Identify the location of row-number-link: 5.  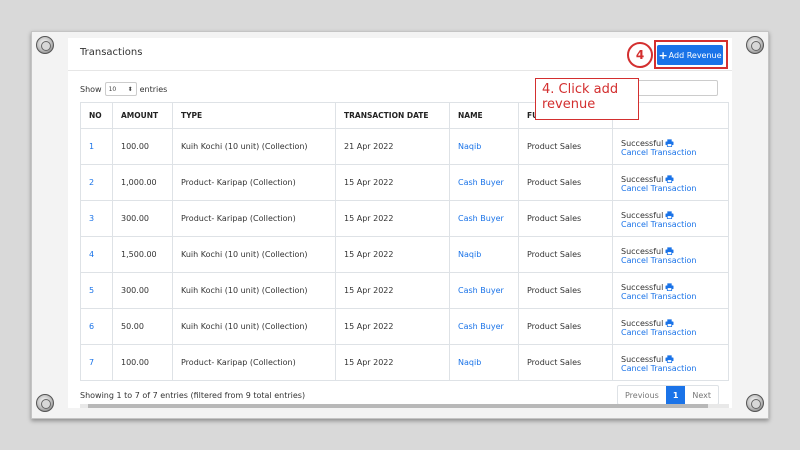
(96, 290).